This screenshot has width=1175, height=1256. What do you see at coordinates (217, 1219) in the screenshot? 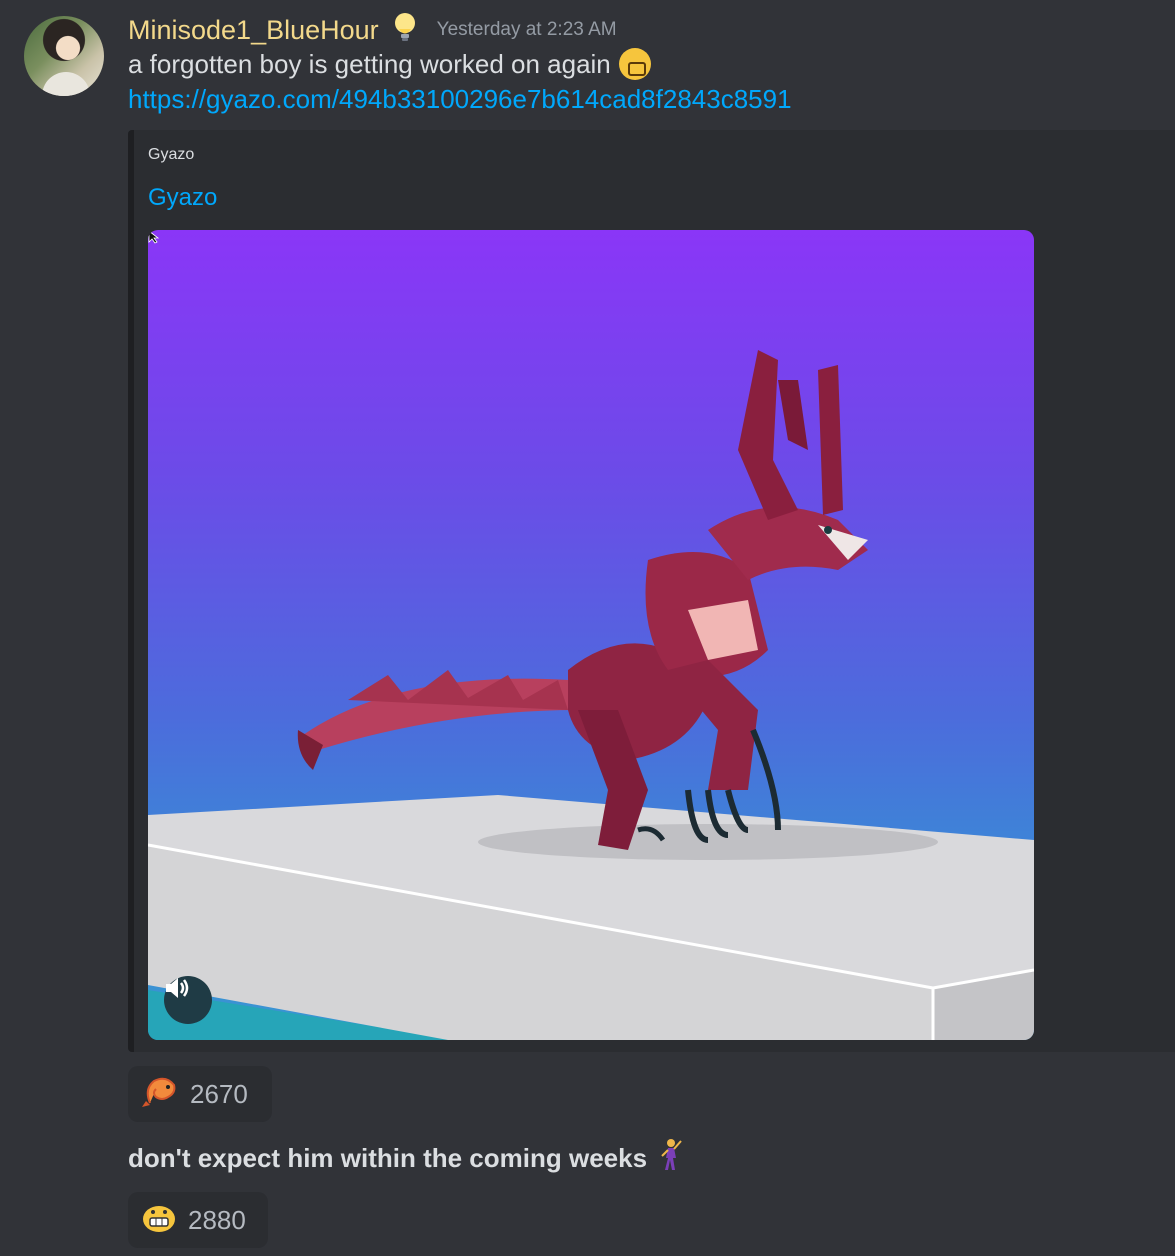
I see `reaction-count: 2880` at bounding box center [217, 1219].